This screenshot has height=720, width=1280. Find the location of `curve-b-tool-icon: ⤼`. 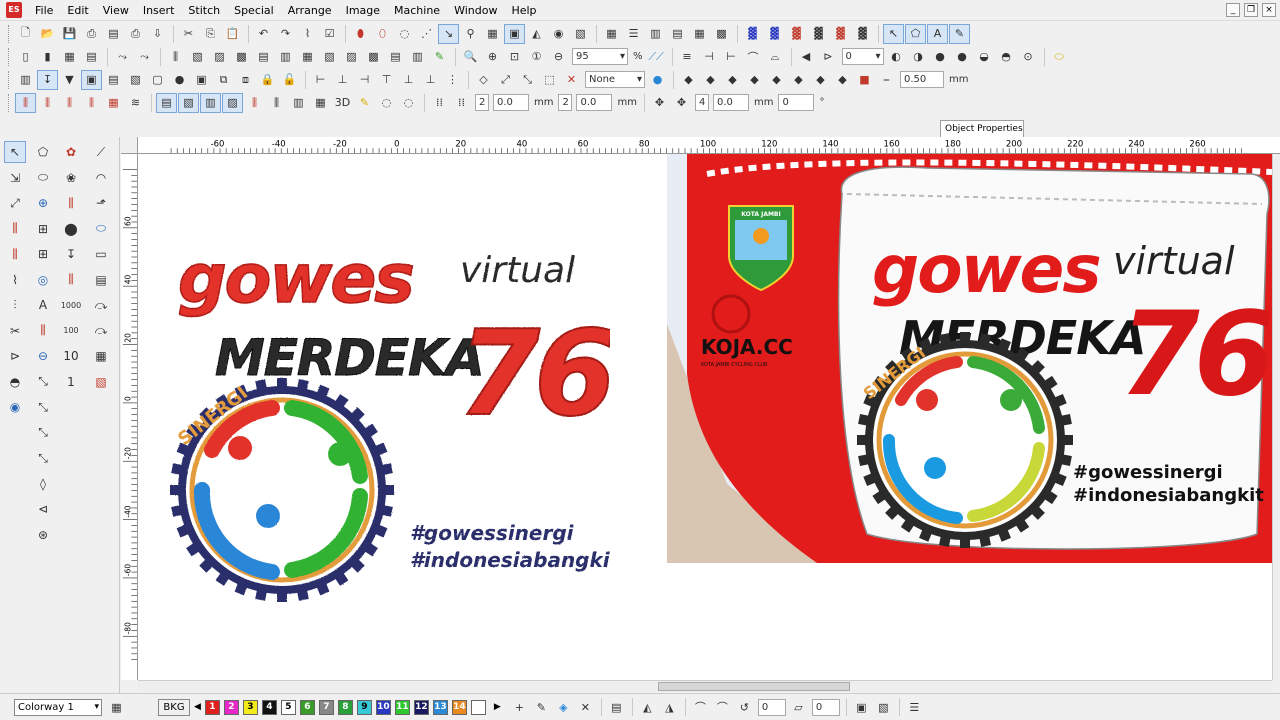

curve-b-tool-icon: ⤼ is located at coordinates (101, 331).